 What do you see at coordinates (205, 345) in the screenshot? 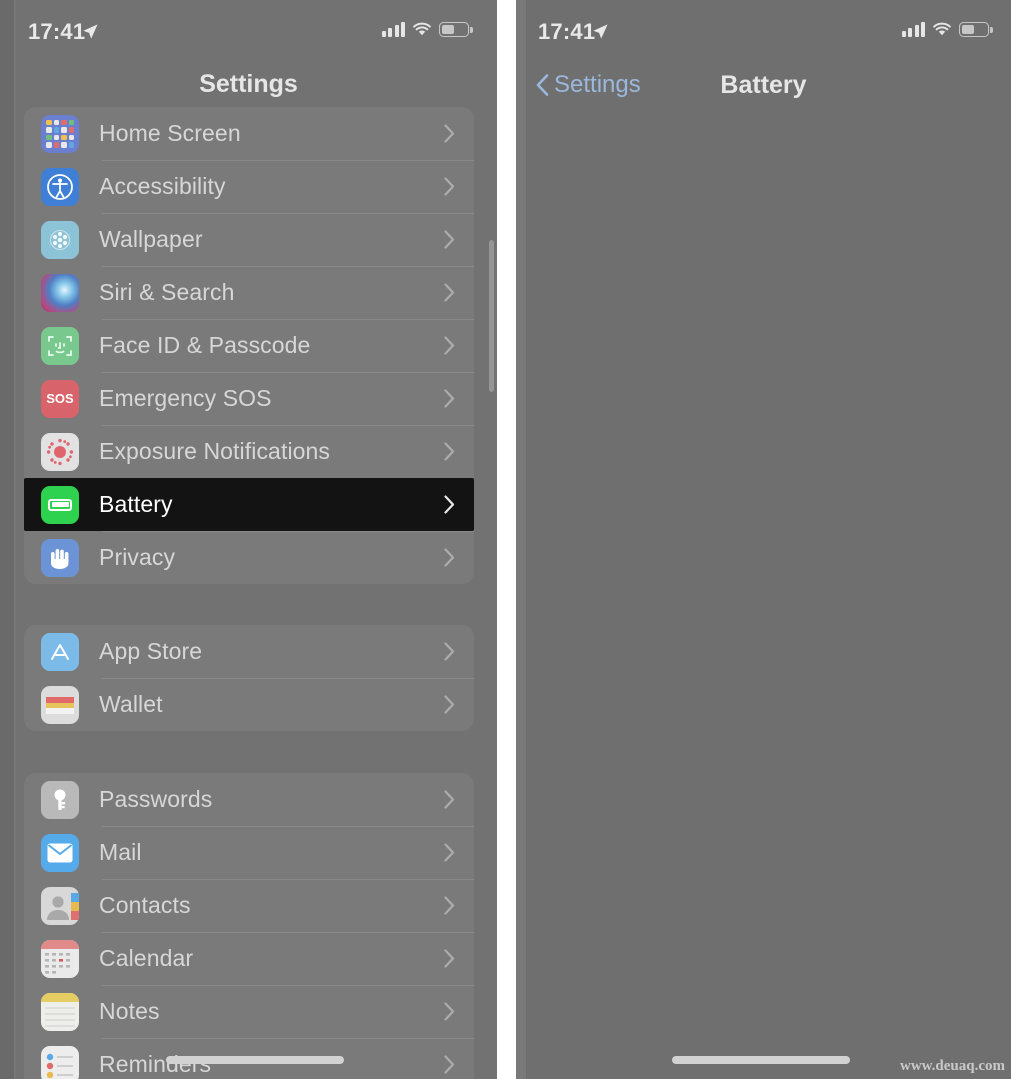
I see `sidebar-item-label: Face ID & Passcode` at bounding box center [205, 345].